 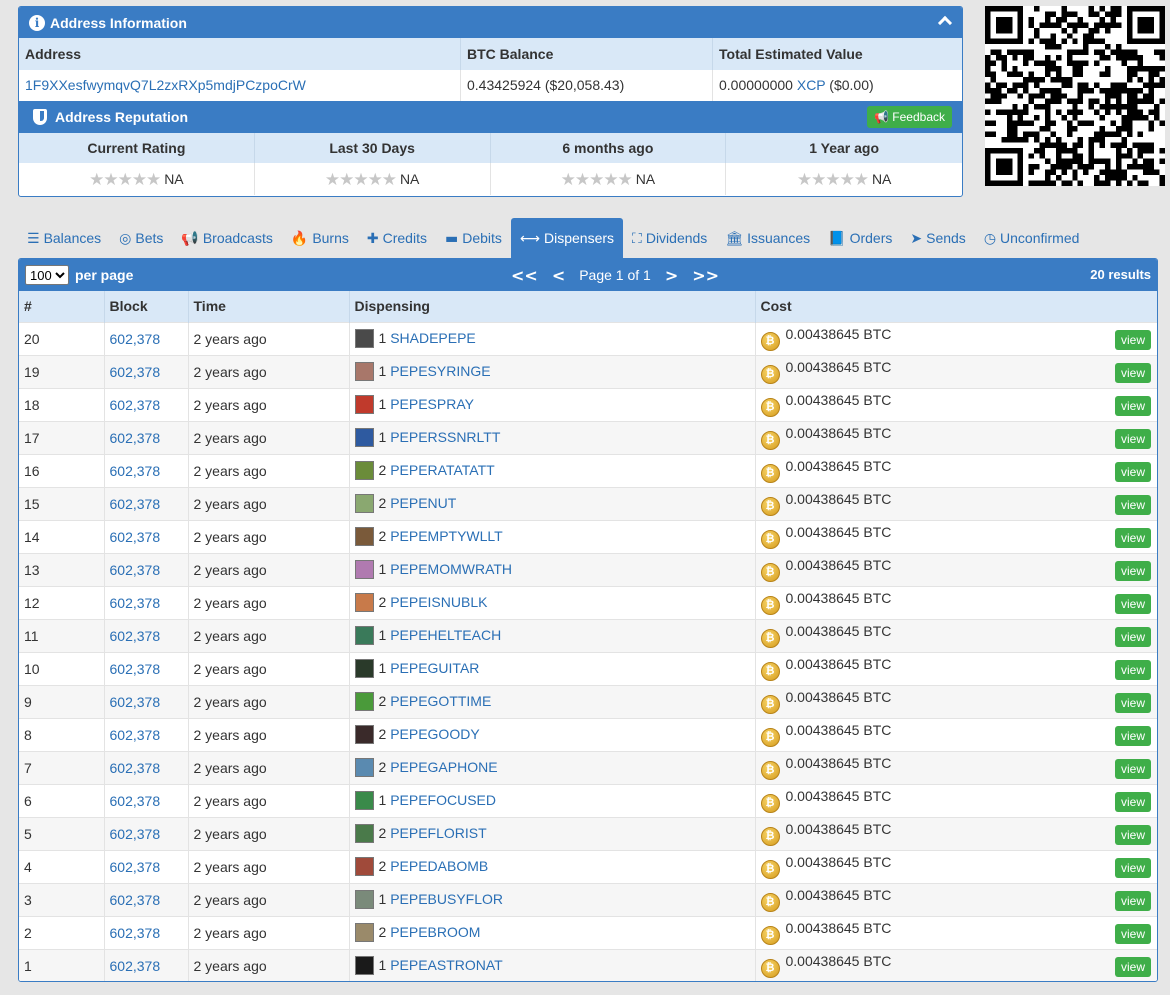 I want to click on tab-broadcasts: 📢 Broadcasts, so click(x=226, y=238).